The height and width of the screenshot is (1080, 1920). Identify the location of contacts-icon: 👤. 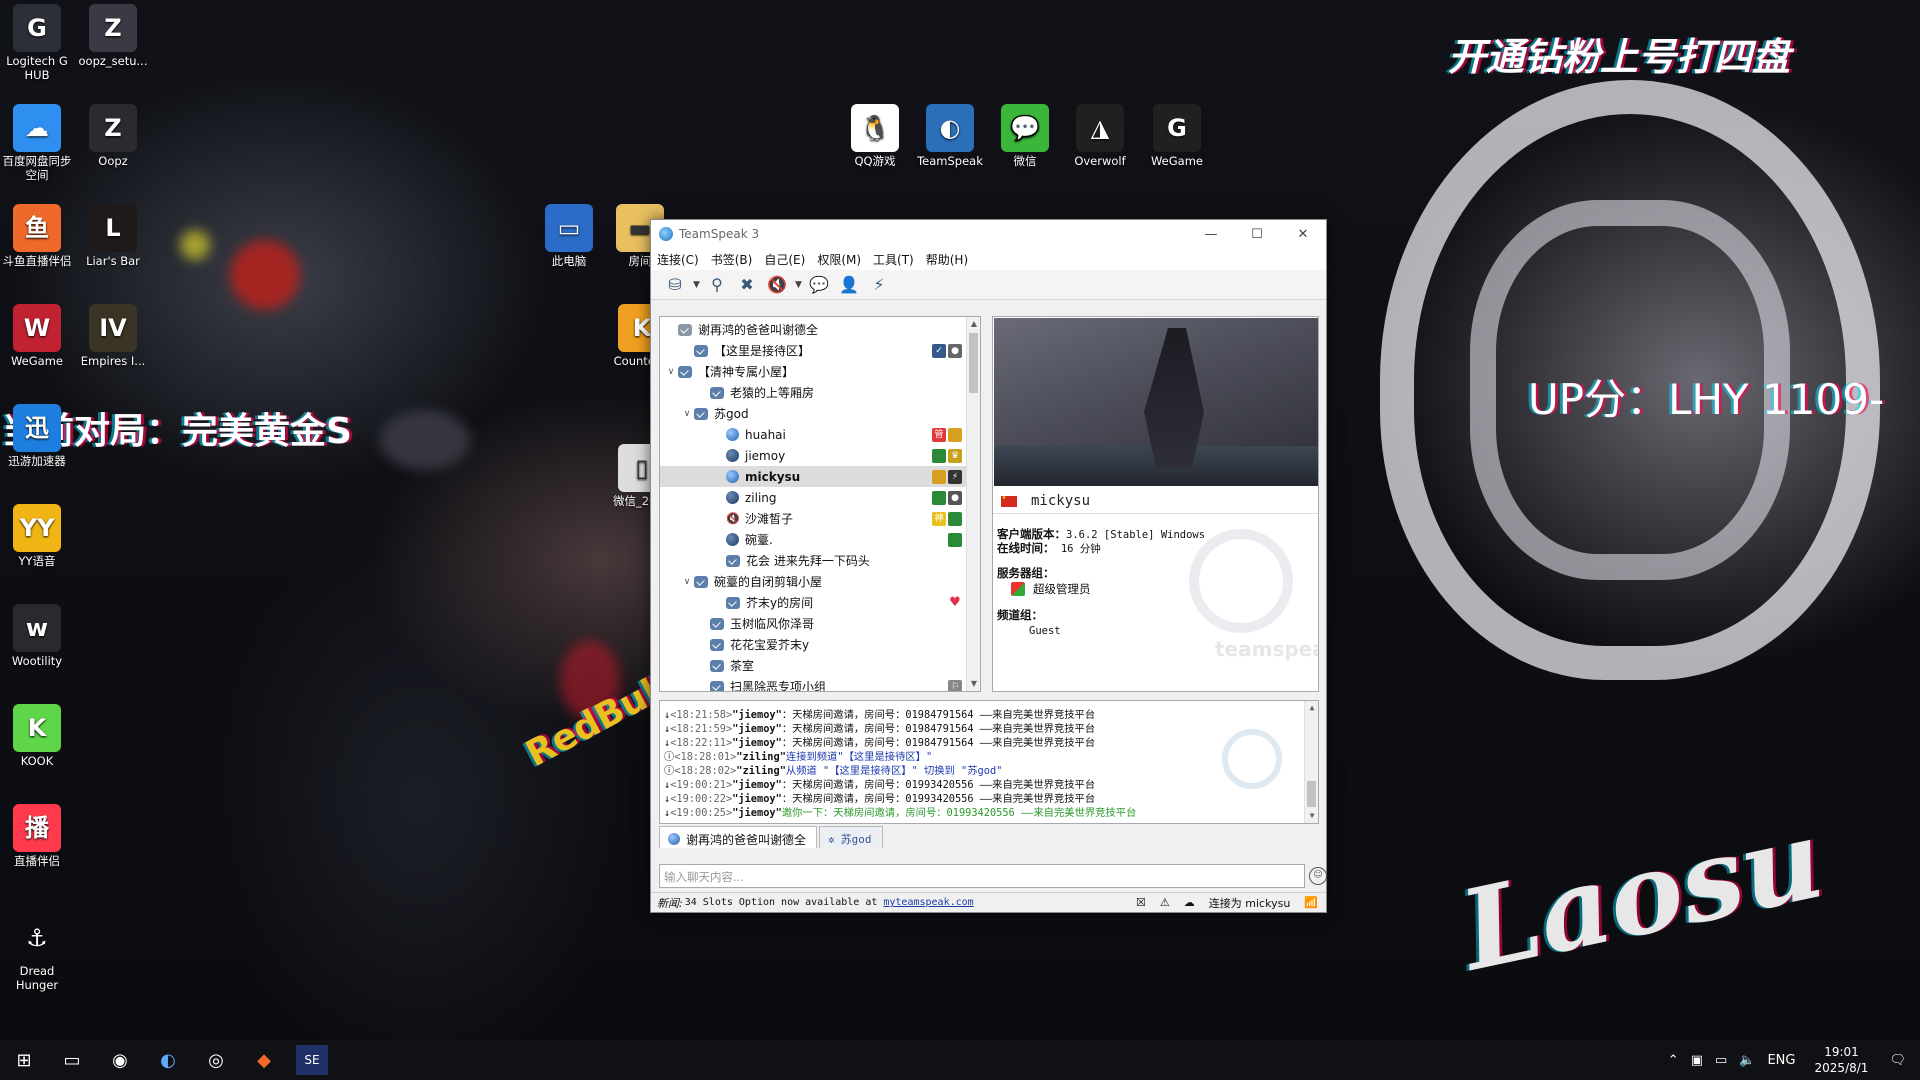
(849, 285).